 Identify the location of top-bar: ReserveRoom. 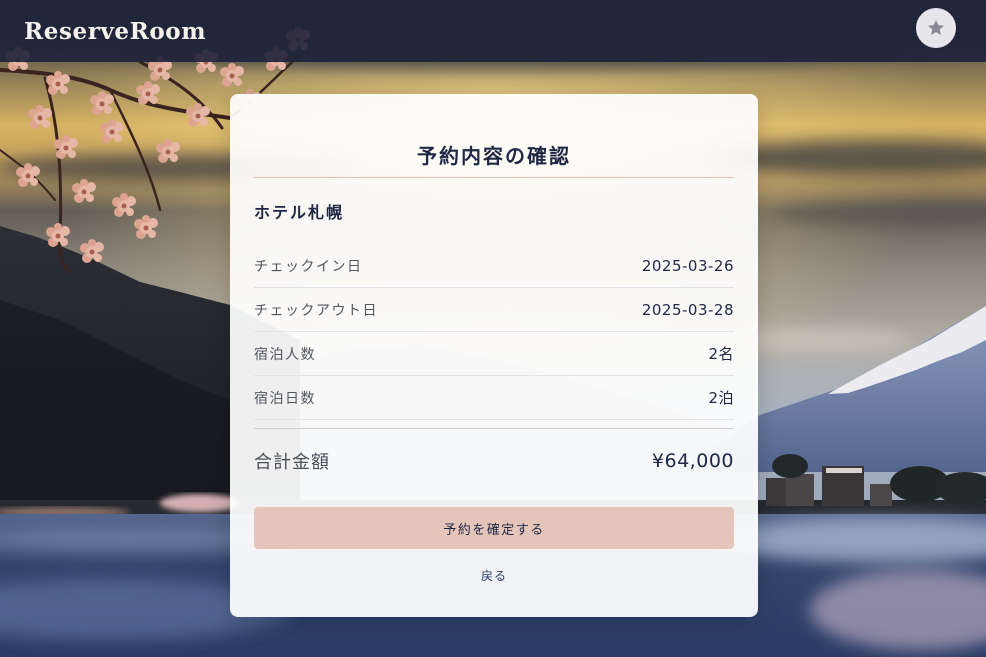
(493, 31).